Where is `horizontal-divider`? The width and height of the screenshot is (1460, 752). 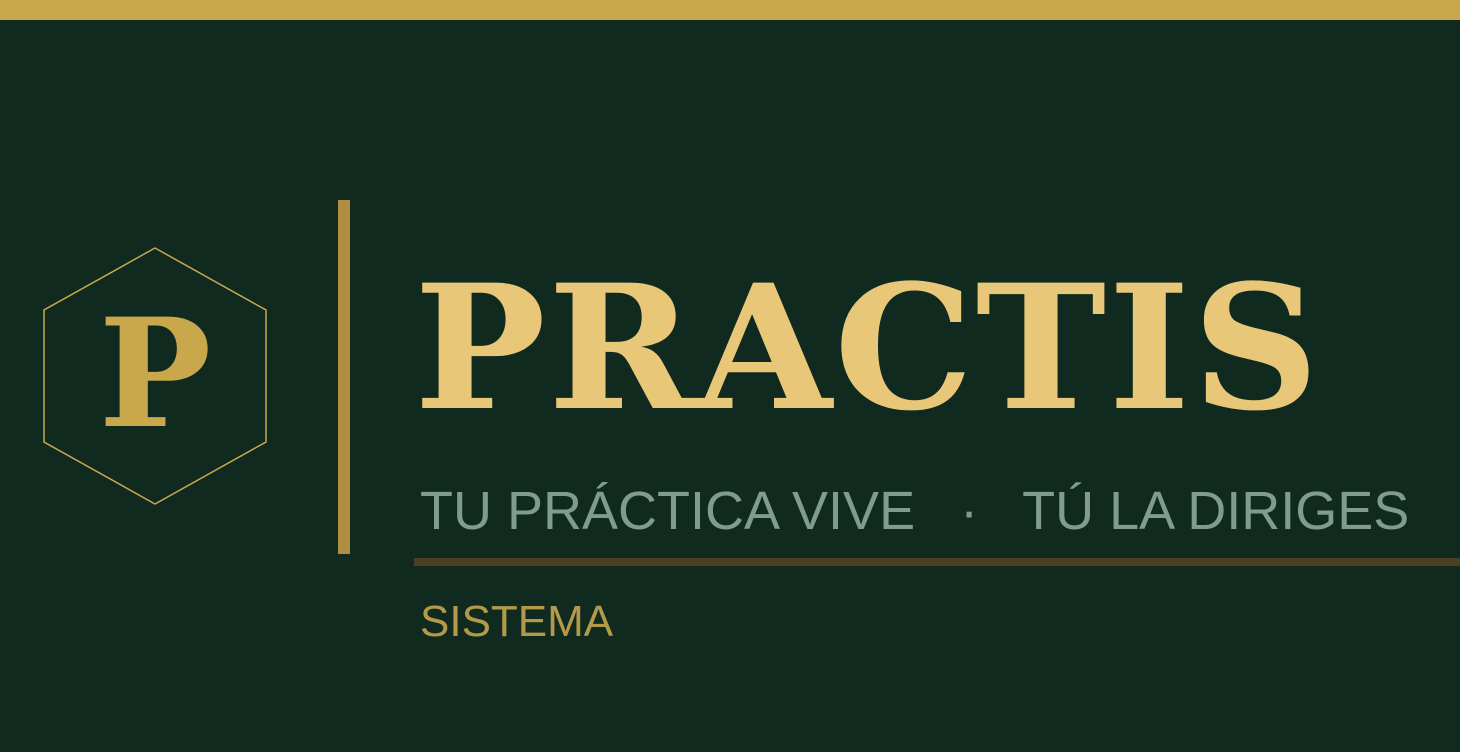 horizontal-divider is located at coordinates (937, 562).